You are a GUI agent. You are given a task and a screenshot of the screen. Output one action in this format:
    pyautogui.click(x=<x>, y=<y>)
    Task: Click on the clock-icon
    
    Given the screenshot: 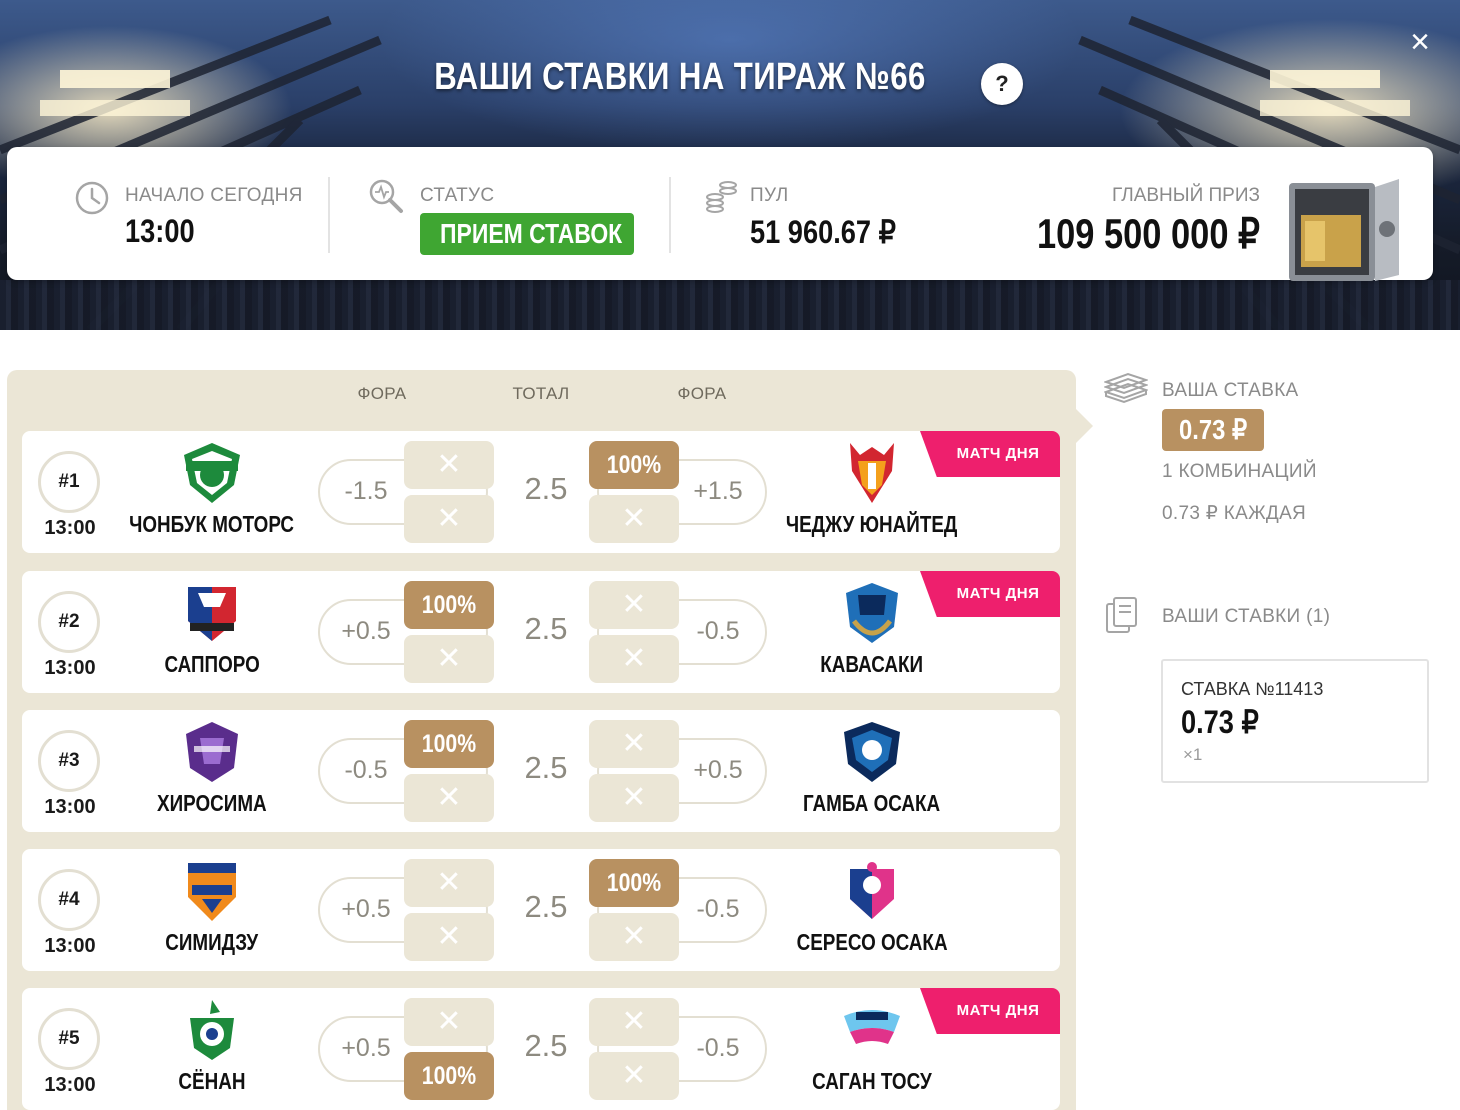 What is the action you would take?
    pyautogui.click(x=92, y=198)
    